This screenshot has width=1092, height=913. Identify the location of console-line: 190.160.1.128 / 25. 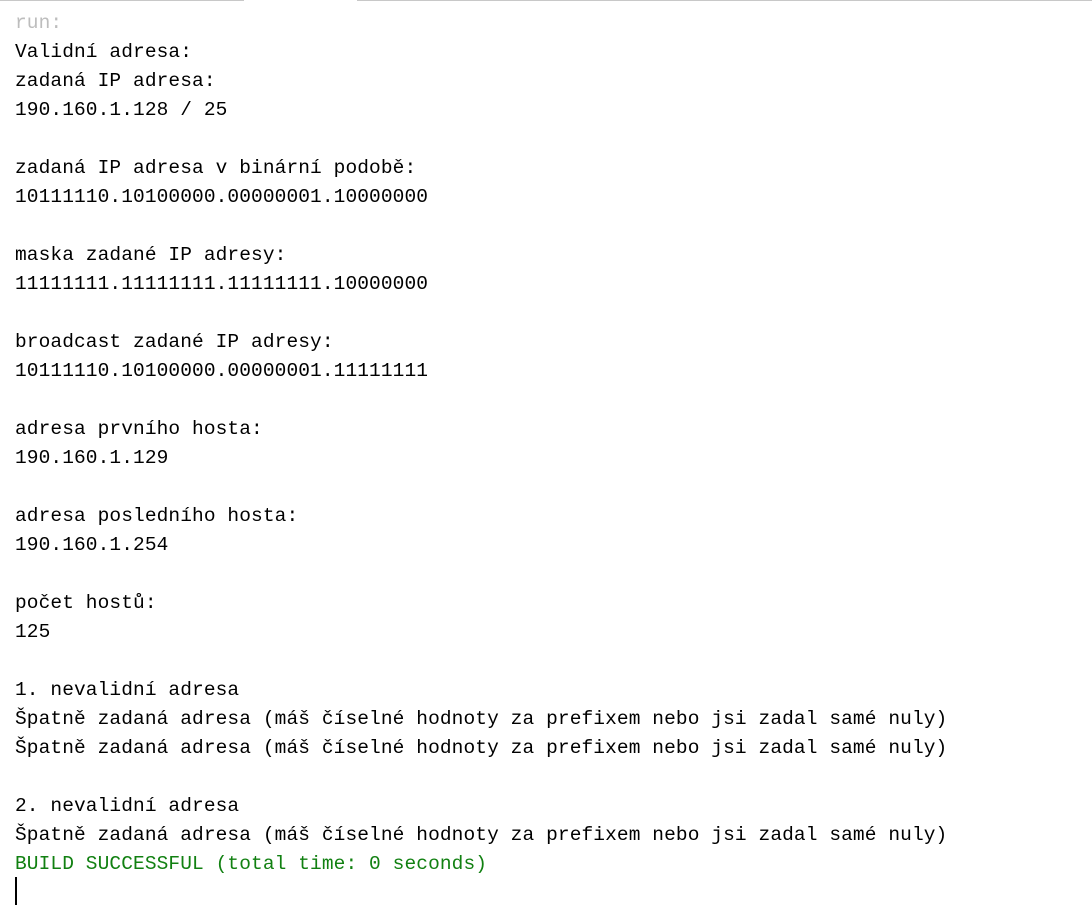
(121, 110).